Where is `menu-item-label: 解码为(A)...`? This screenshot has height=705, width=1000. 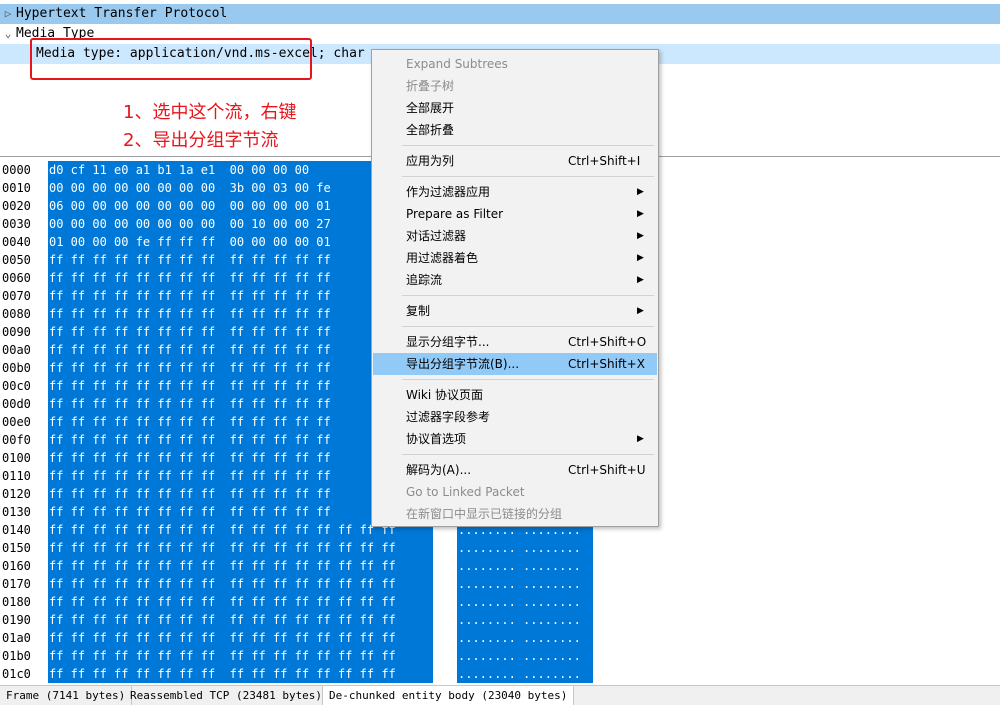
menu-item-label: 解码为(A)... is located at coordinates (439, 470).